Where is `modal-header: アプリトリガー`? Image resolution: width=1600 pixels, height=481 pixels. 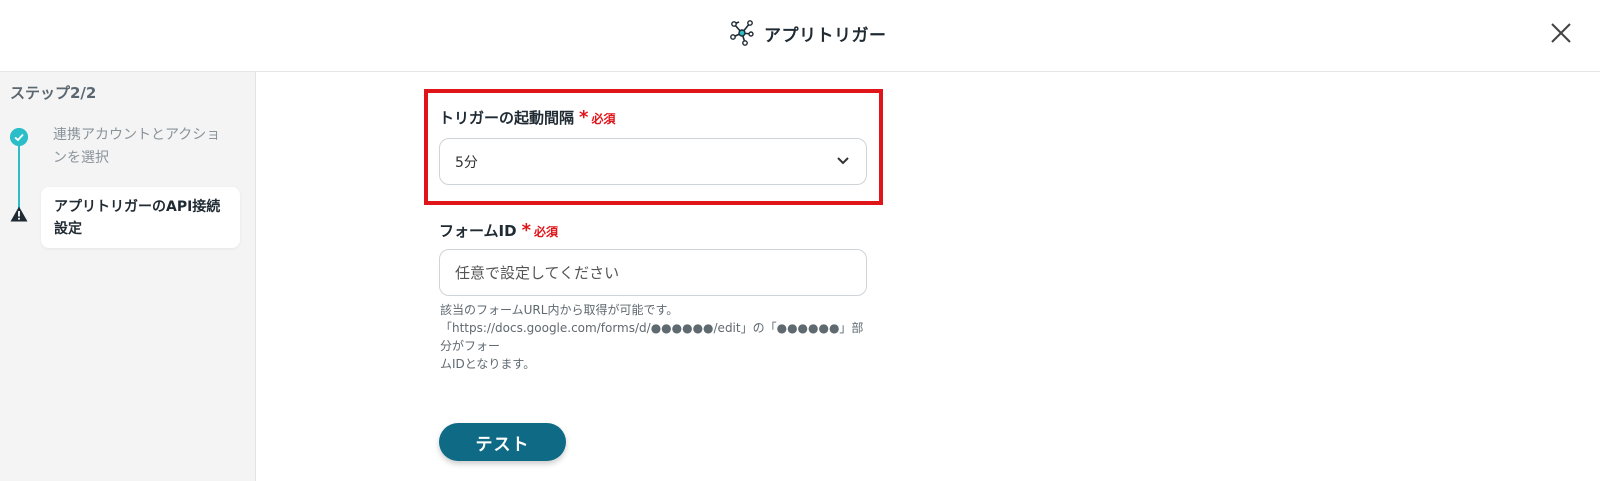 modal-header: アプリトリガー is located at coordinates (800, 36).